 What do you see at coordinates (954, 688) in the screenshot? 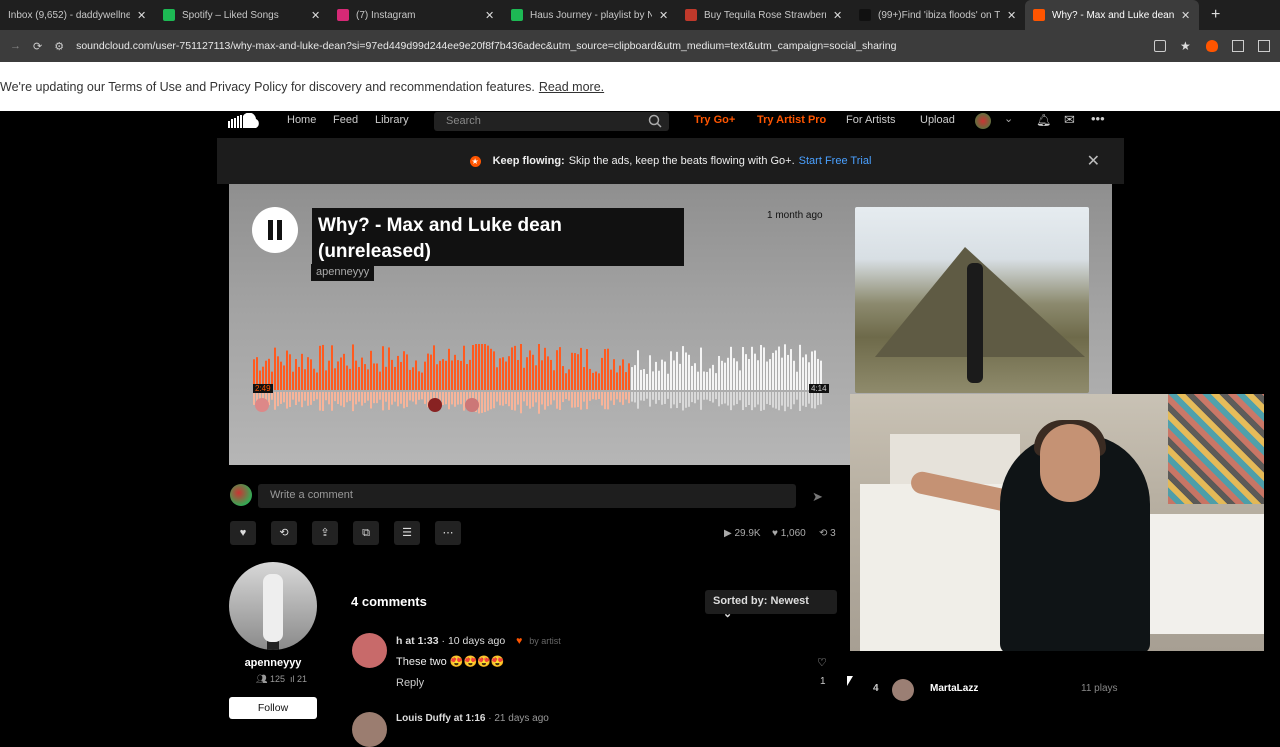
I see `list-item-name: MartaLazz` at bounding box center [954, 688].